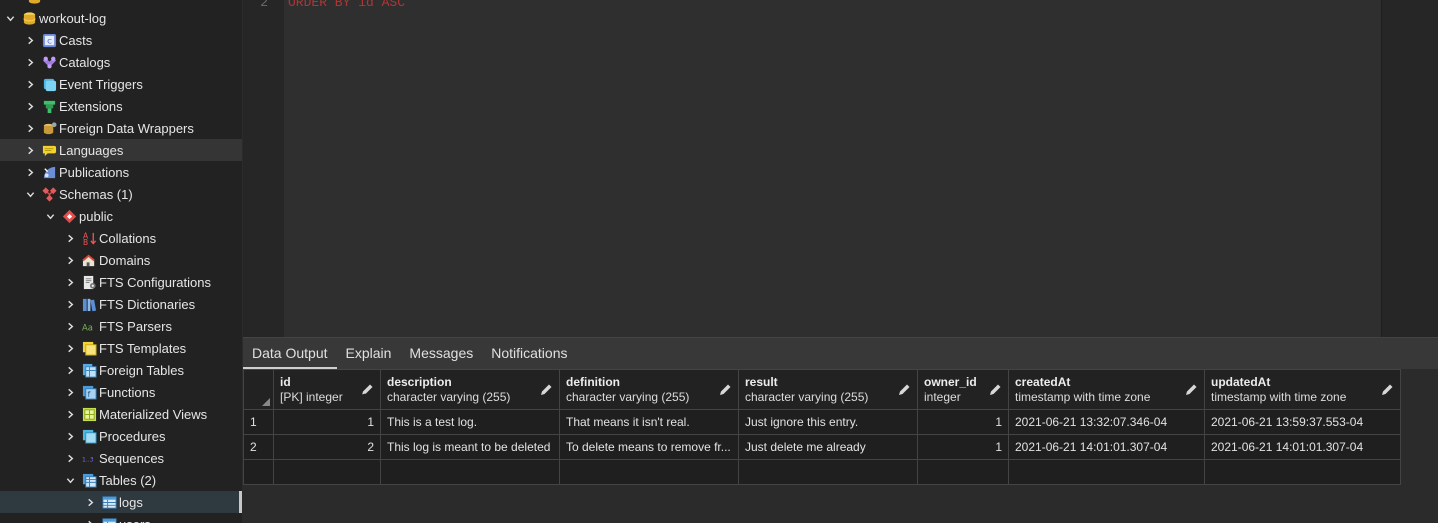  I want to click on tree-item-publications: Publications, so click(121, 172).